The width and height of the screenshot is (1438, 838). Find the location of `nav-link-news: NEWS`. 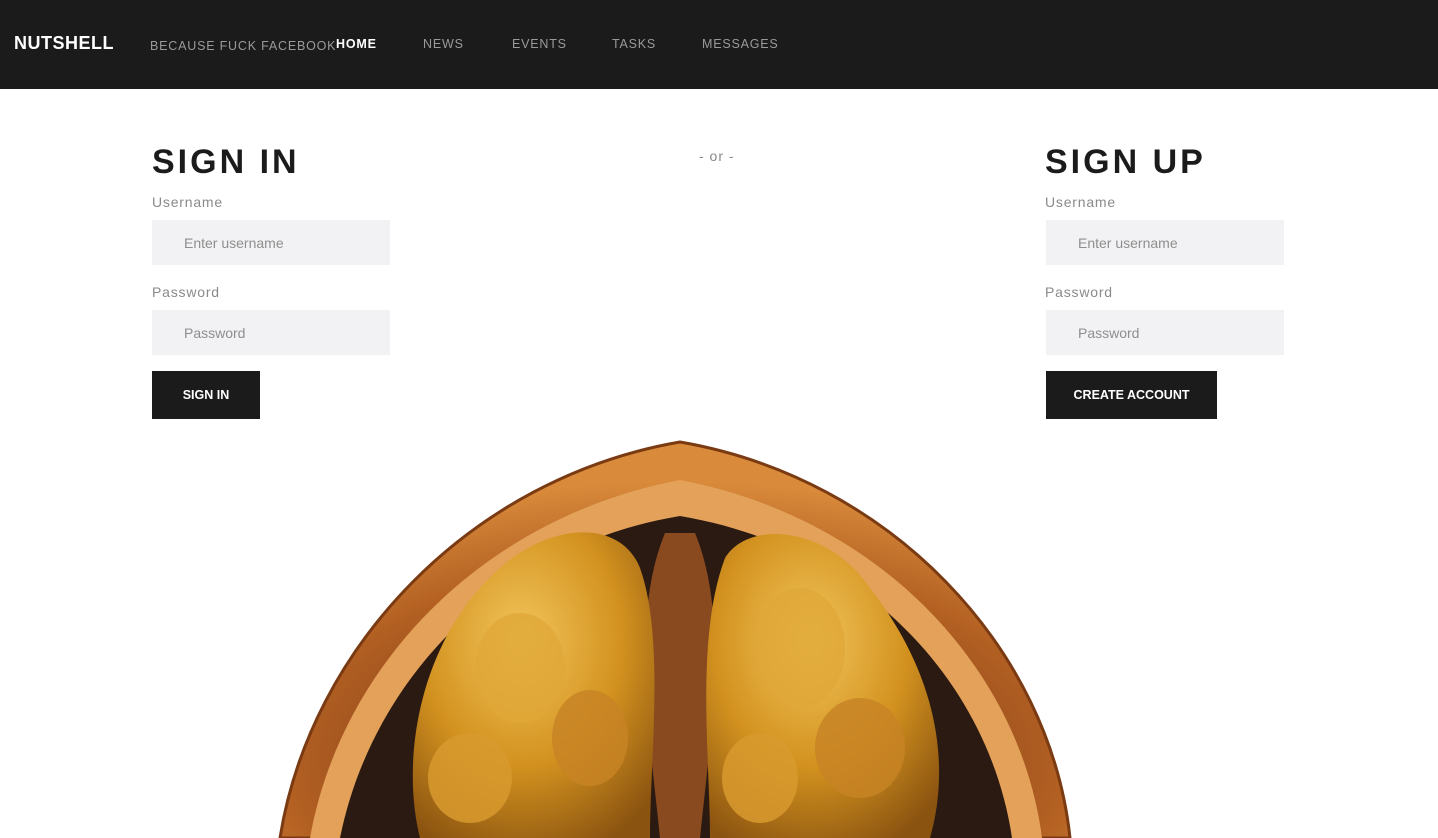

nav-link-news: NEWS is located at coordinates (443, 44).